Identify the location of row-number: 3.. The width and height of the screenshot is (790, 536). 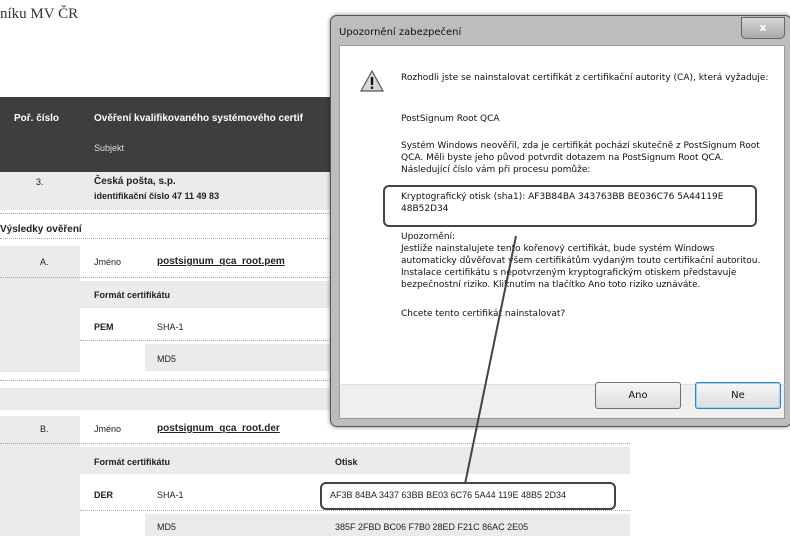
(40, 182).